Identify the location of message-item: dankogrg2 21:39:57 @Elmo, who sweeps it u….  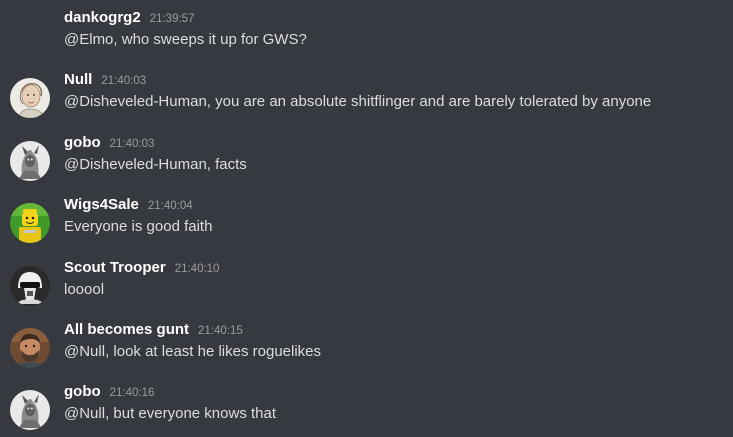
(366, 38).